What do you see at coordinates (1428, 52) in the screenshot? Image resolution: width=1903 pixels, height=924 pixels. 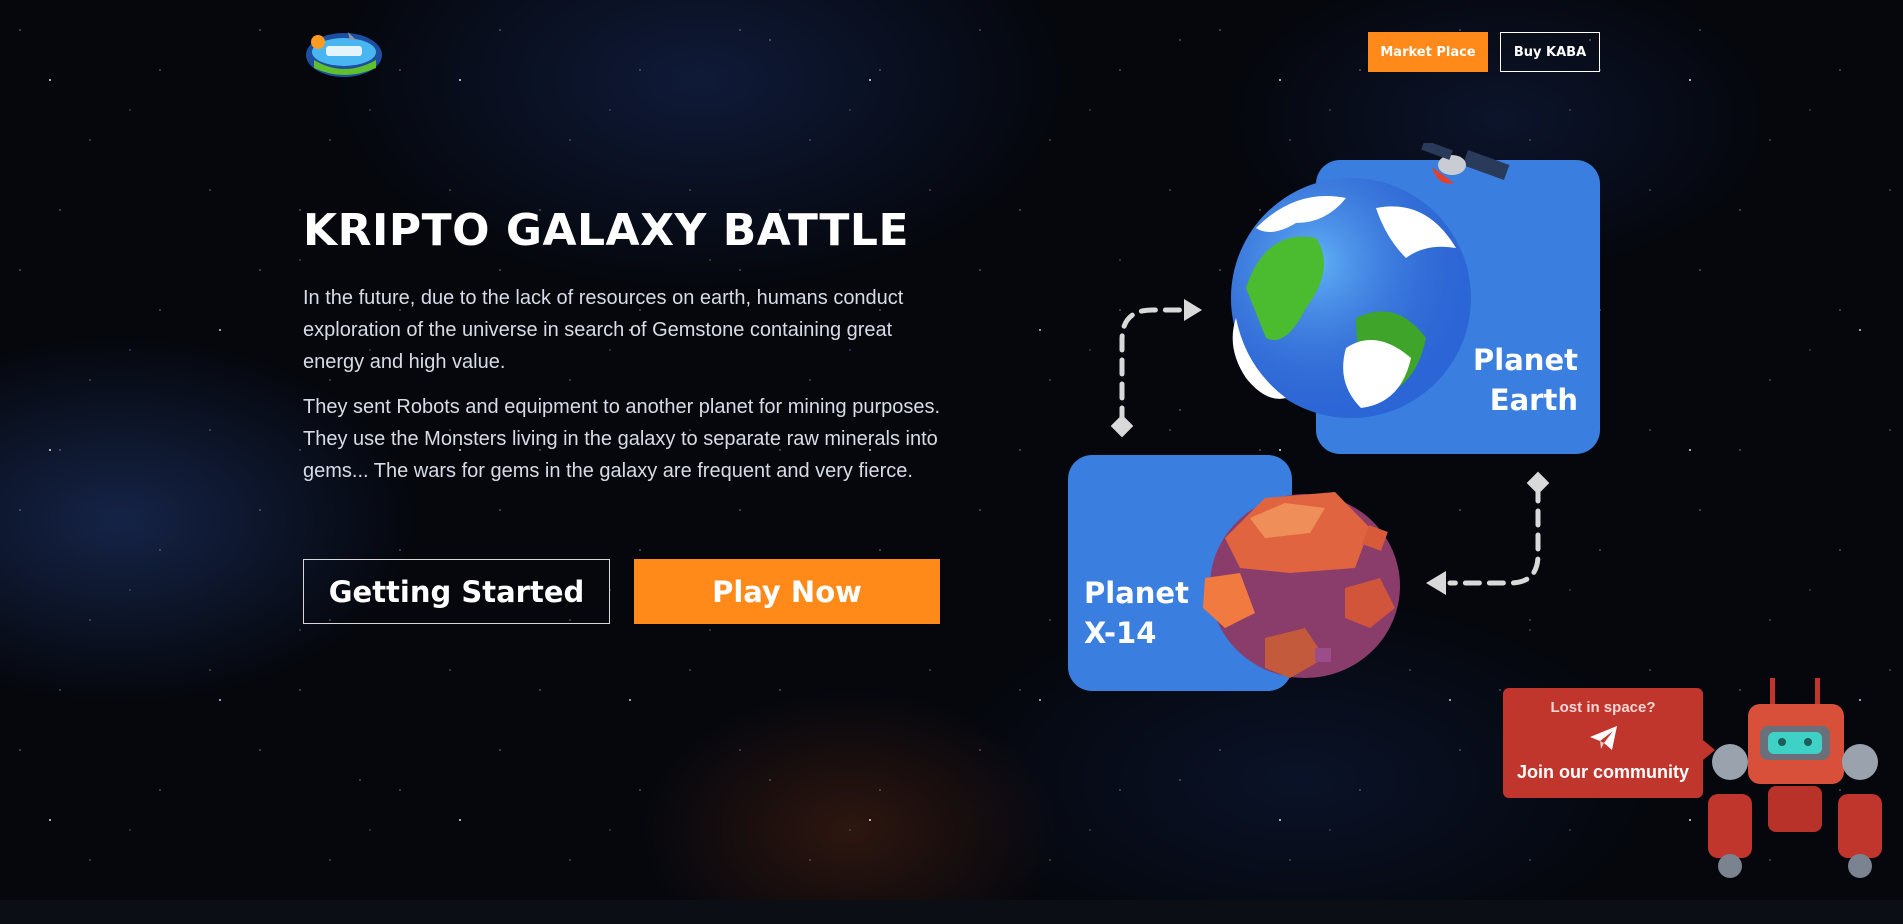 I see `market-place-button: Market Place` at bounding box center [1428, 52].